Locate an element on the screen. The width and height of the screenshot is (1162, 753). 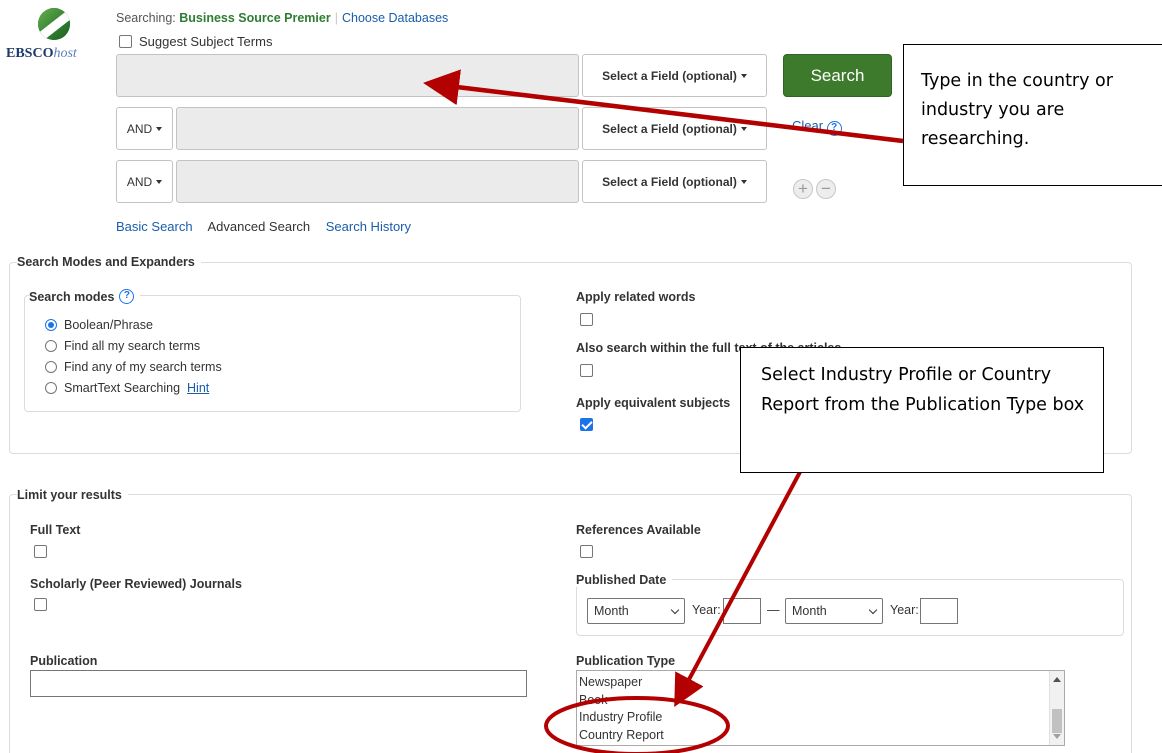
apply-equivalent-subjects-checkbox is located at coordinates (586, 424).